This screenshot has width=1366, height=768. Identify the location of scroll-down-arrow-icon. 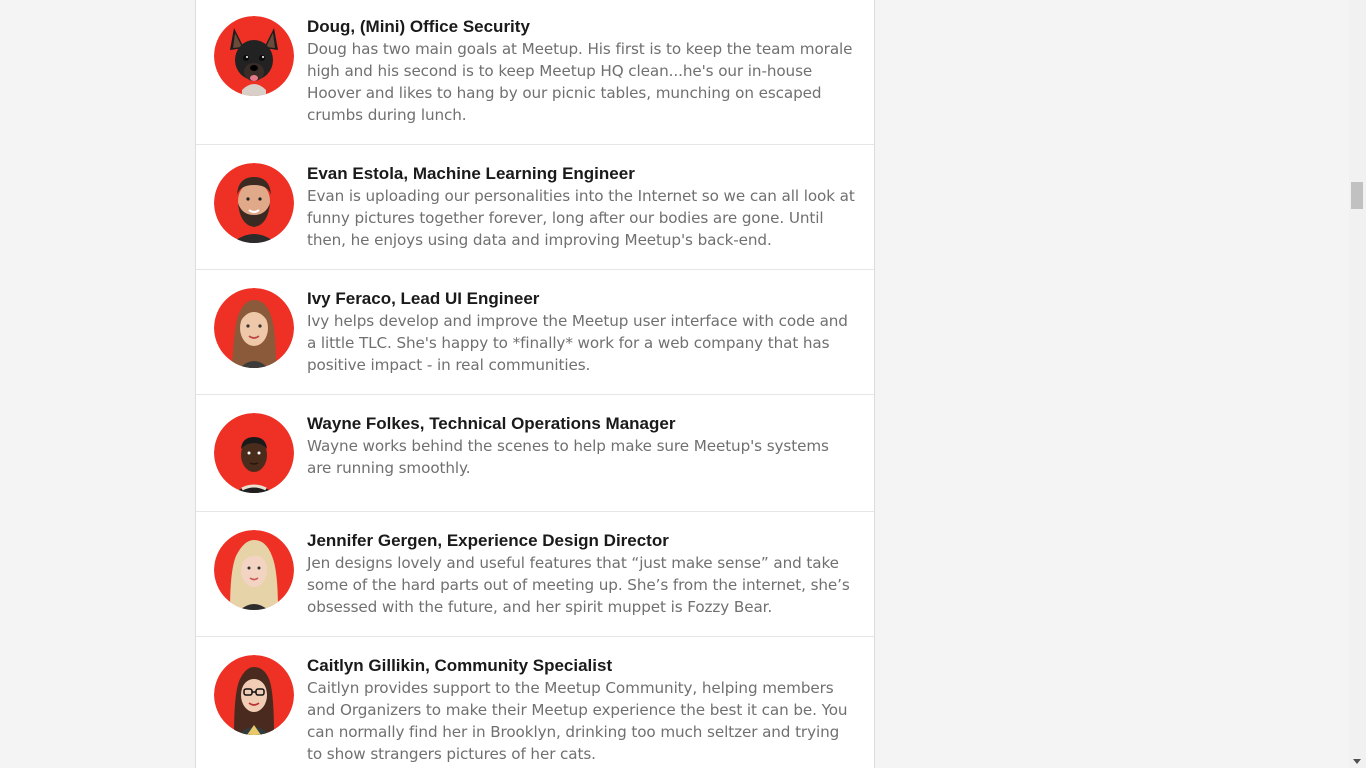
(1357, 761).